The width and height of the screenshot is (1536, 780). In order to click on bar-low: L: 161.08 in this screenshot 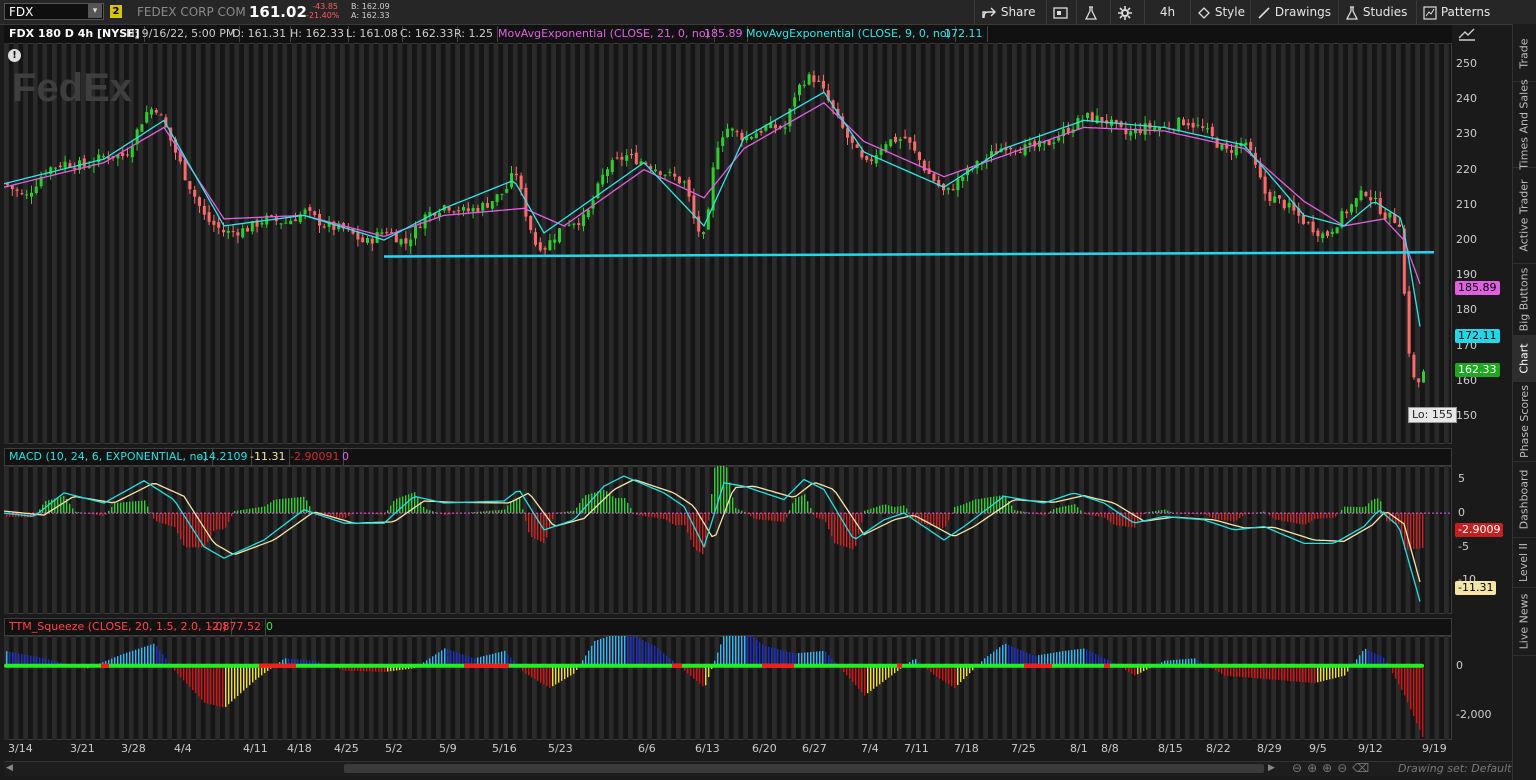, I will do `click(372, 34)`.